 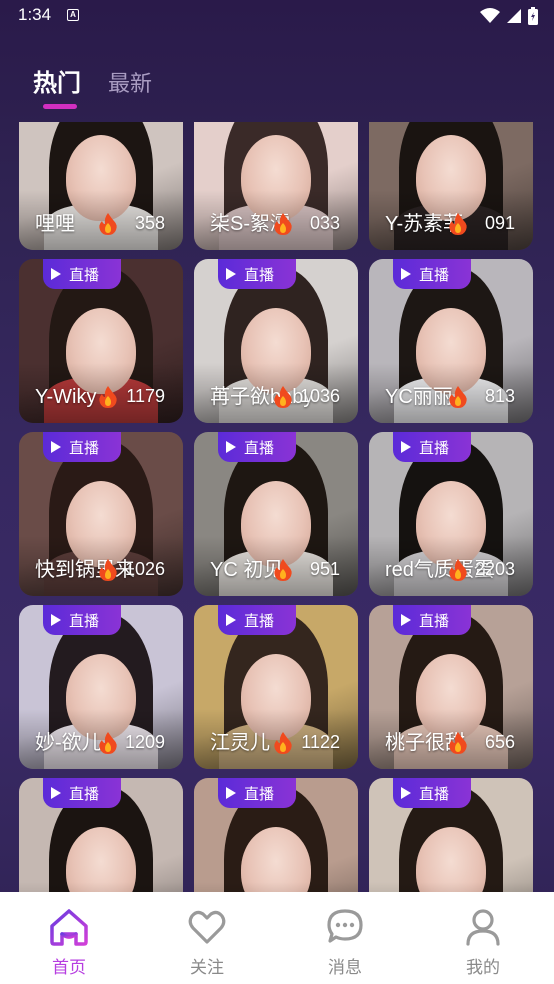 What do you see at coordinates (149, 223) in the screenshot?
I see `popularity-count: 358` at bounding box center [149, 223].